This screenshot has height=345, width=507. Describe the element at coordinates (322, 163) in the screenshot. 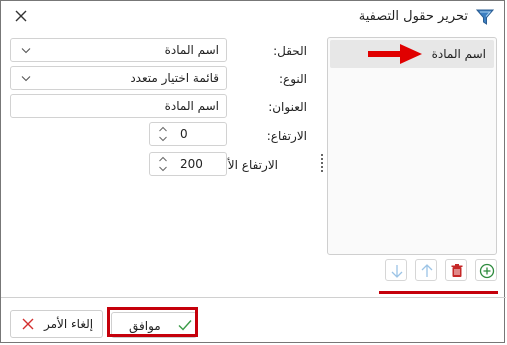

I see `splitter-grip` at that location.